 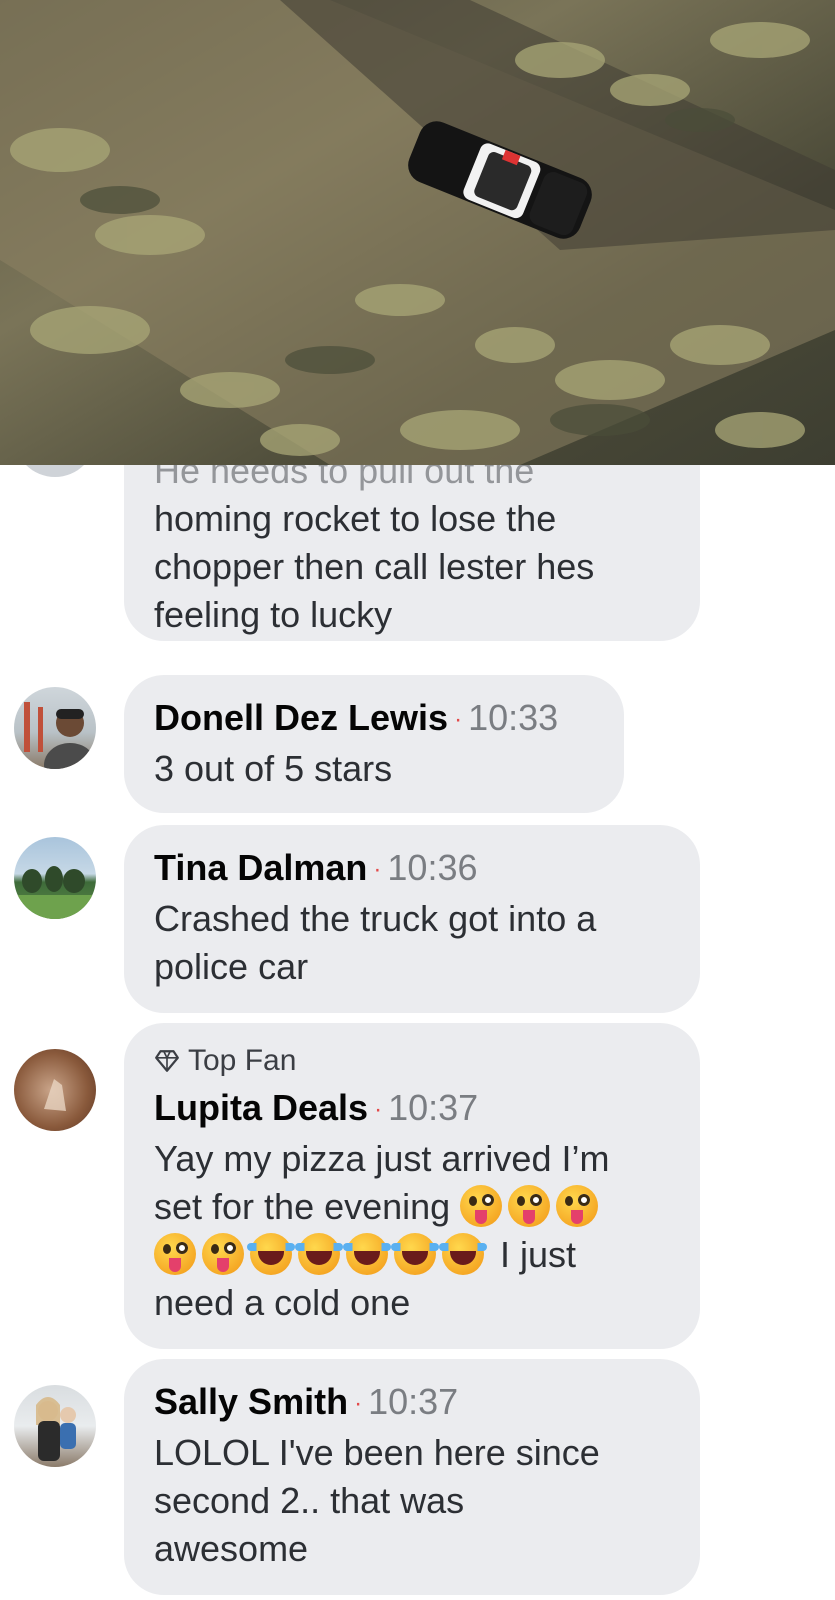 What do you see at coordinates (302, 1207) in the screenshot?
I see `comment-text-fragment: set for the evening` at bounding box center [302, 1207].